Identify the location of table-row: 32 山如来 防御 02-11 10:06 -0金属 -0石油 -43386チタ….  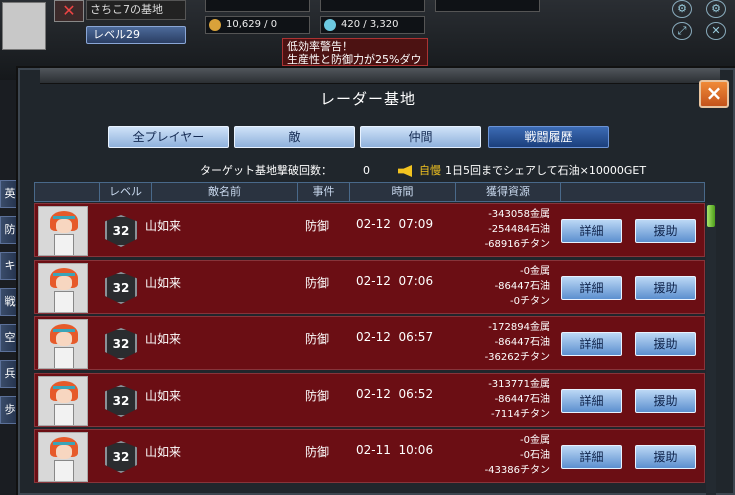
(369, 456).